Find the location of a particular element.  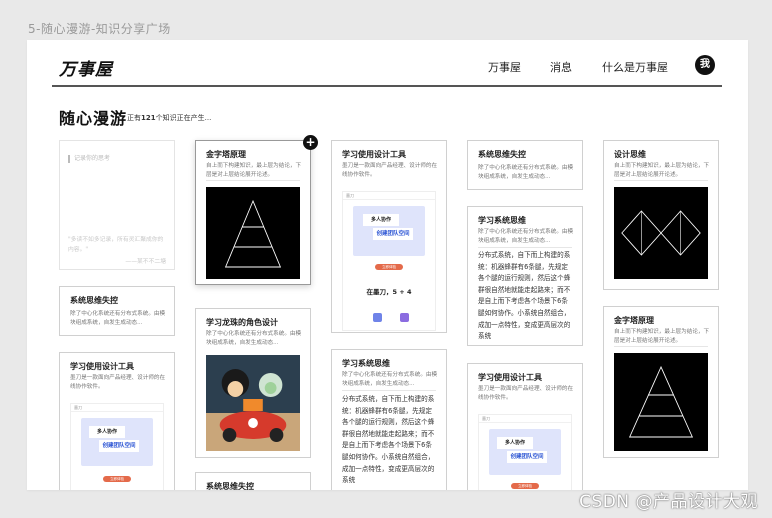

nav-item-about: 什么是万事屋 is located at coordinates (635, 67).